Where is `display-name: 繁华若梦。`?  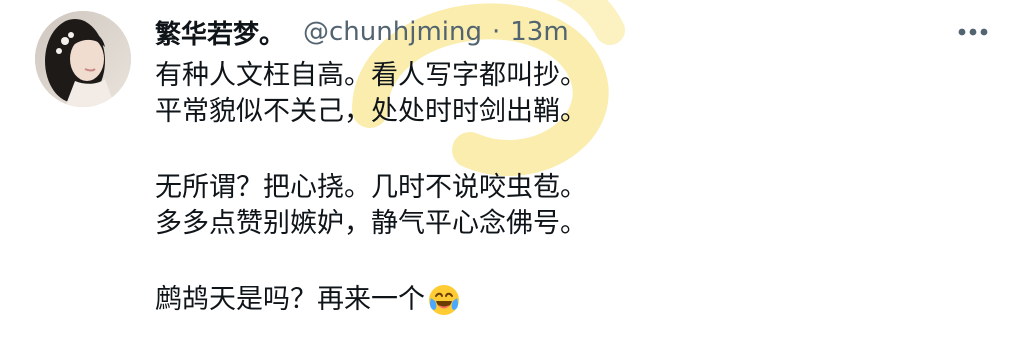 display-name: 繁华若梦。 is located at coordinates (220, 32).